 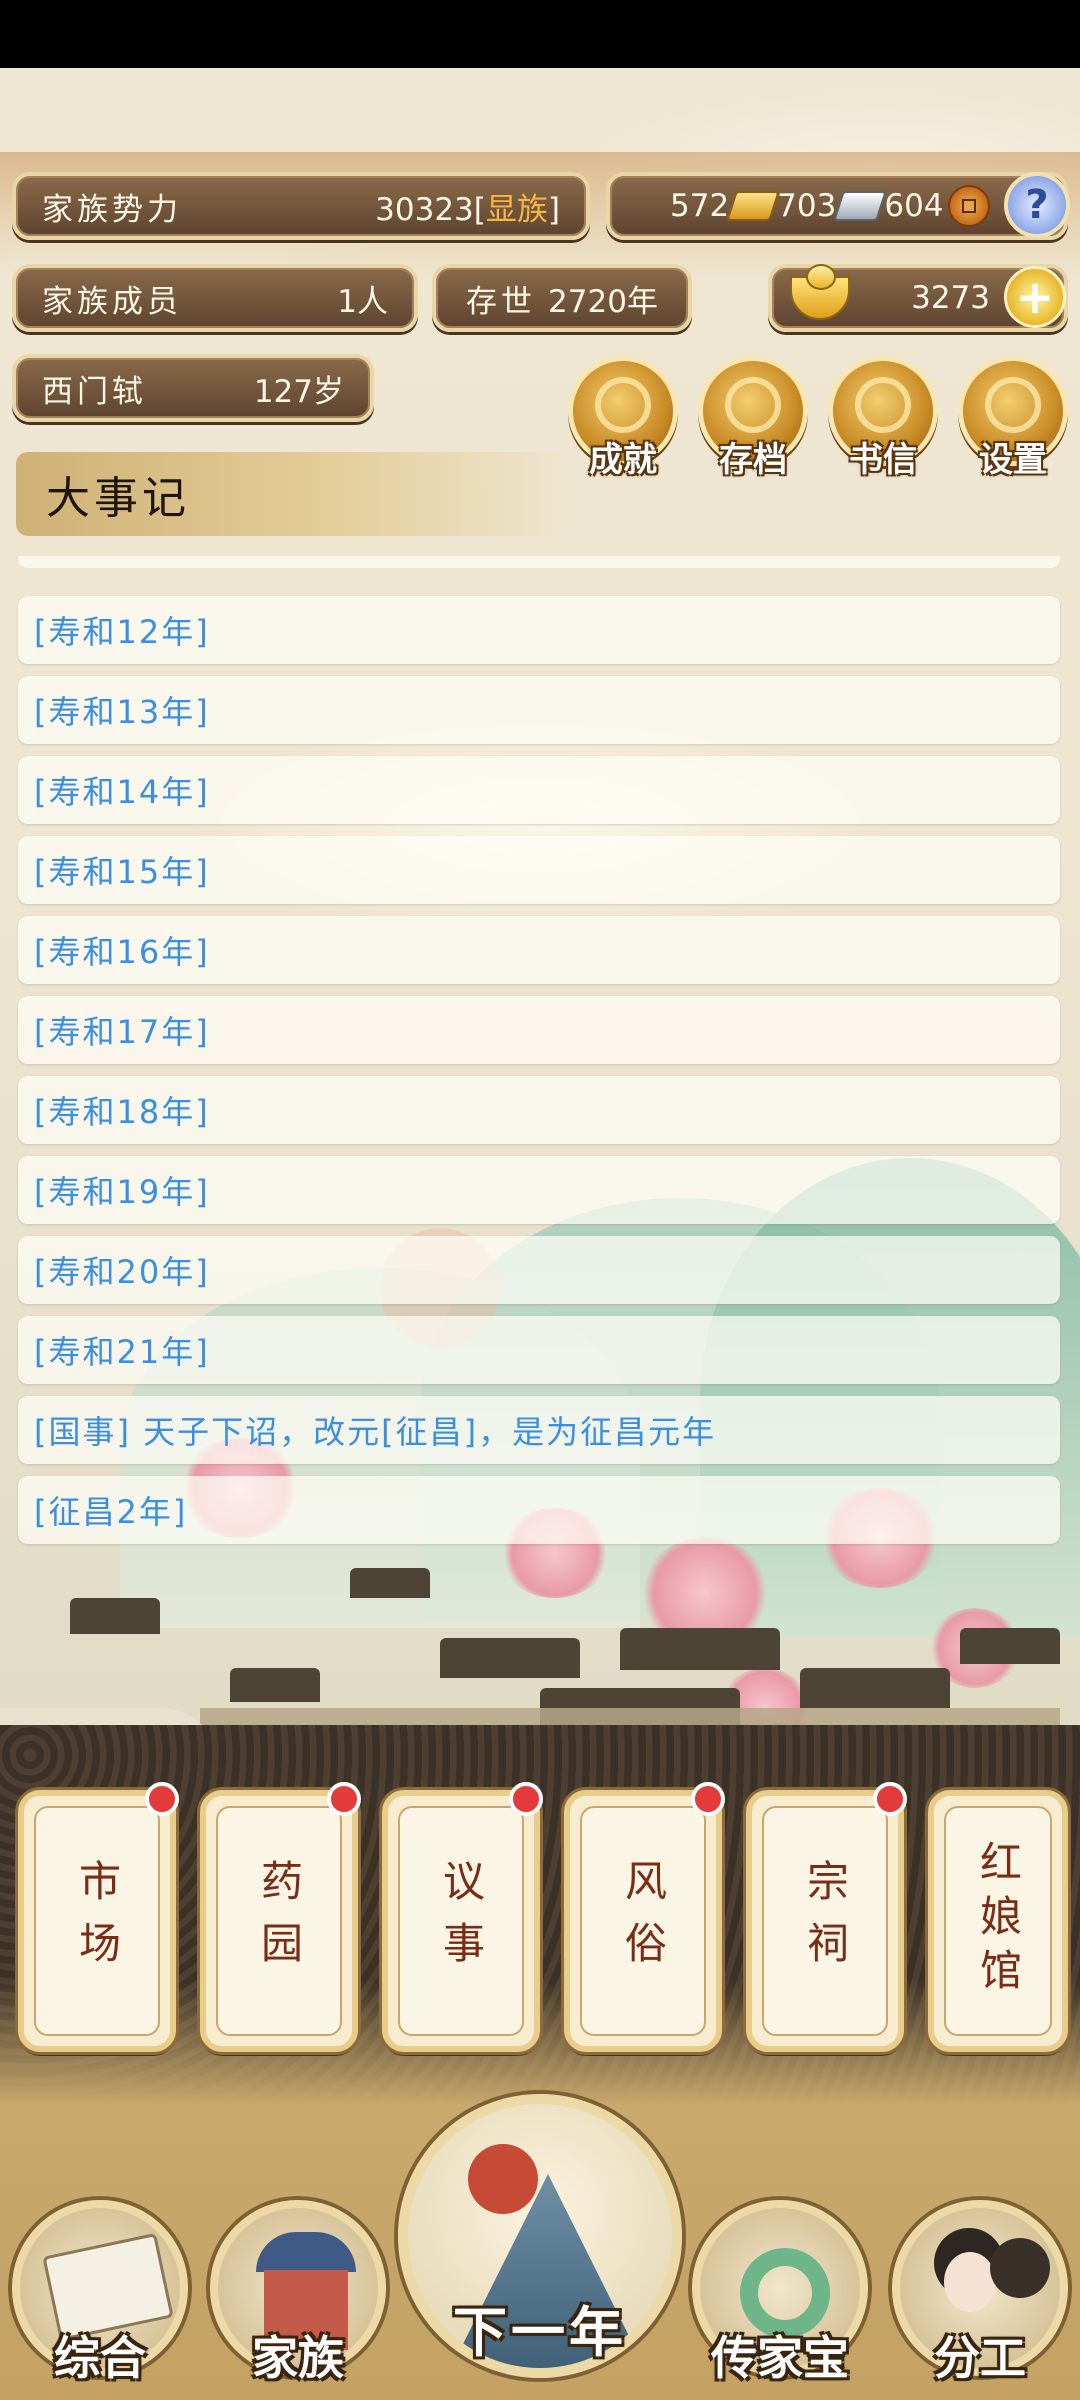 I want to click on letters-label: 书信, so click(x=883, y=460).